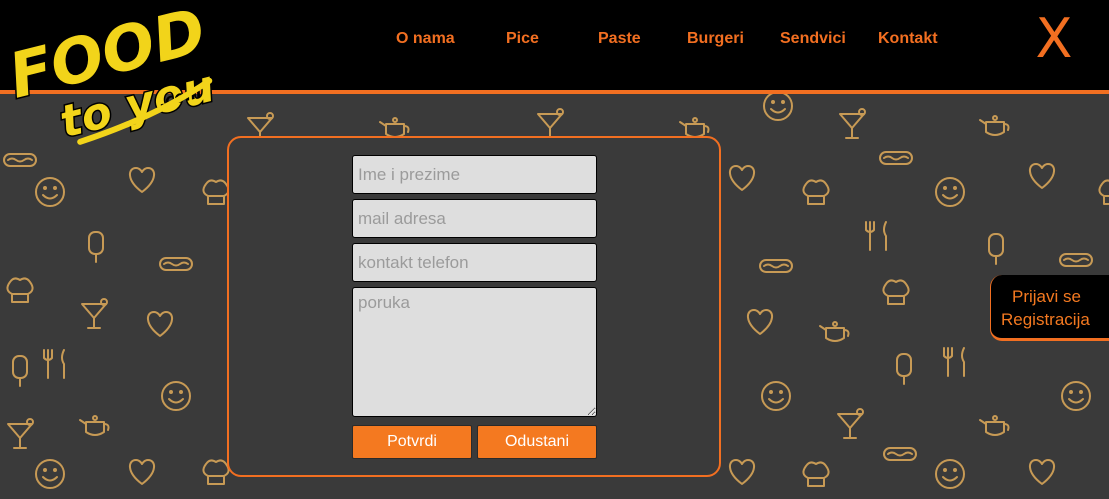 The height and width of the screenshot is (499, 1109). What do you see at coordinates (813, 39) in the screenshot?
I see `nav-item-sendvici: Sendvici` at bounding box center [813, 39].